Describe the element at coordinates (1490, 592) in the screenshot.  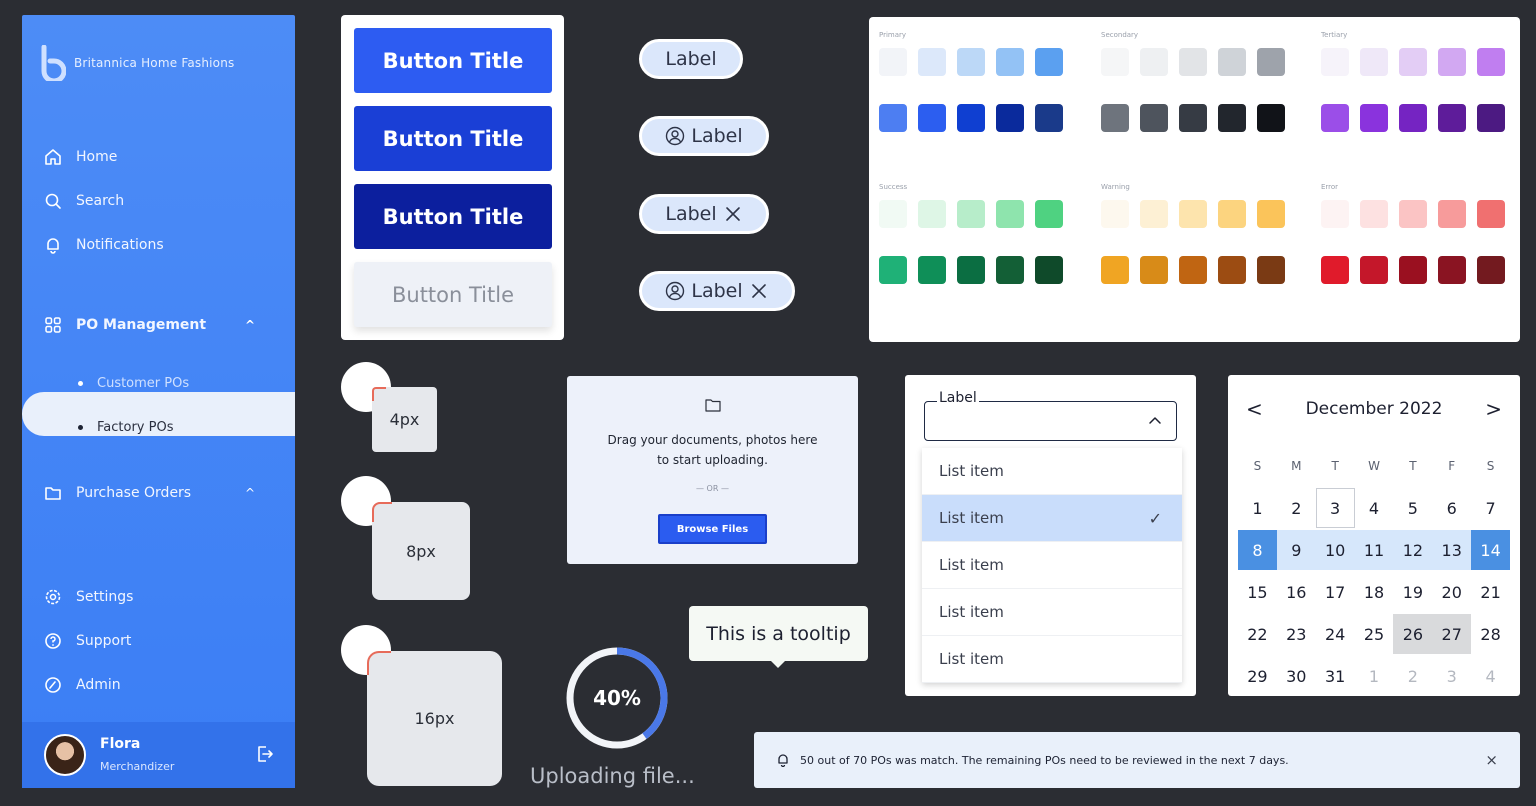
I see `calendar-day: 21` at that location.